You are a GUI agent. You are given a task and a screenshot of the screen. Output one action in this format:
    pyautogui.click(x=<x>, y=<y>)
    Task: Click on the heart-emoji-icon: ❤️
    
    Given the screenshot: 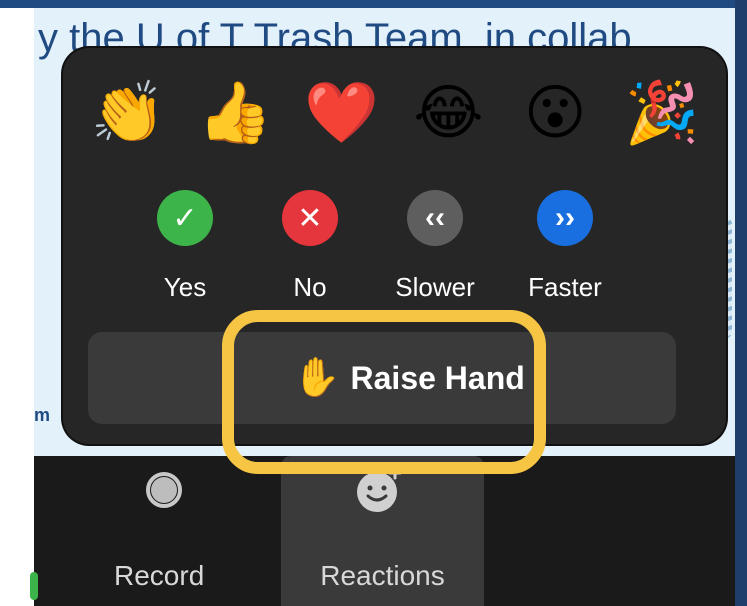 What is the action you would take?
    pyautogui.click(x=342, y=113)
    